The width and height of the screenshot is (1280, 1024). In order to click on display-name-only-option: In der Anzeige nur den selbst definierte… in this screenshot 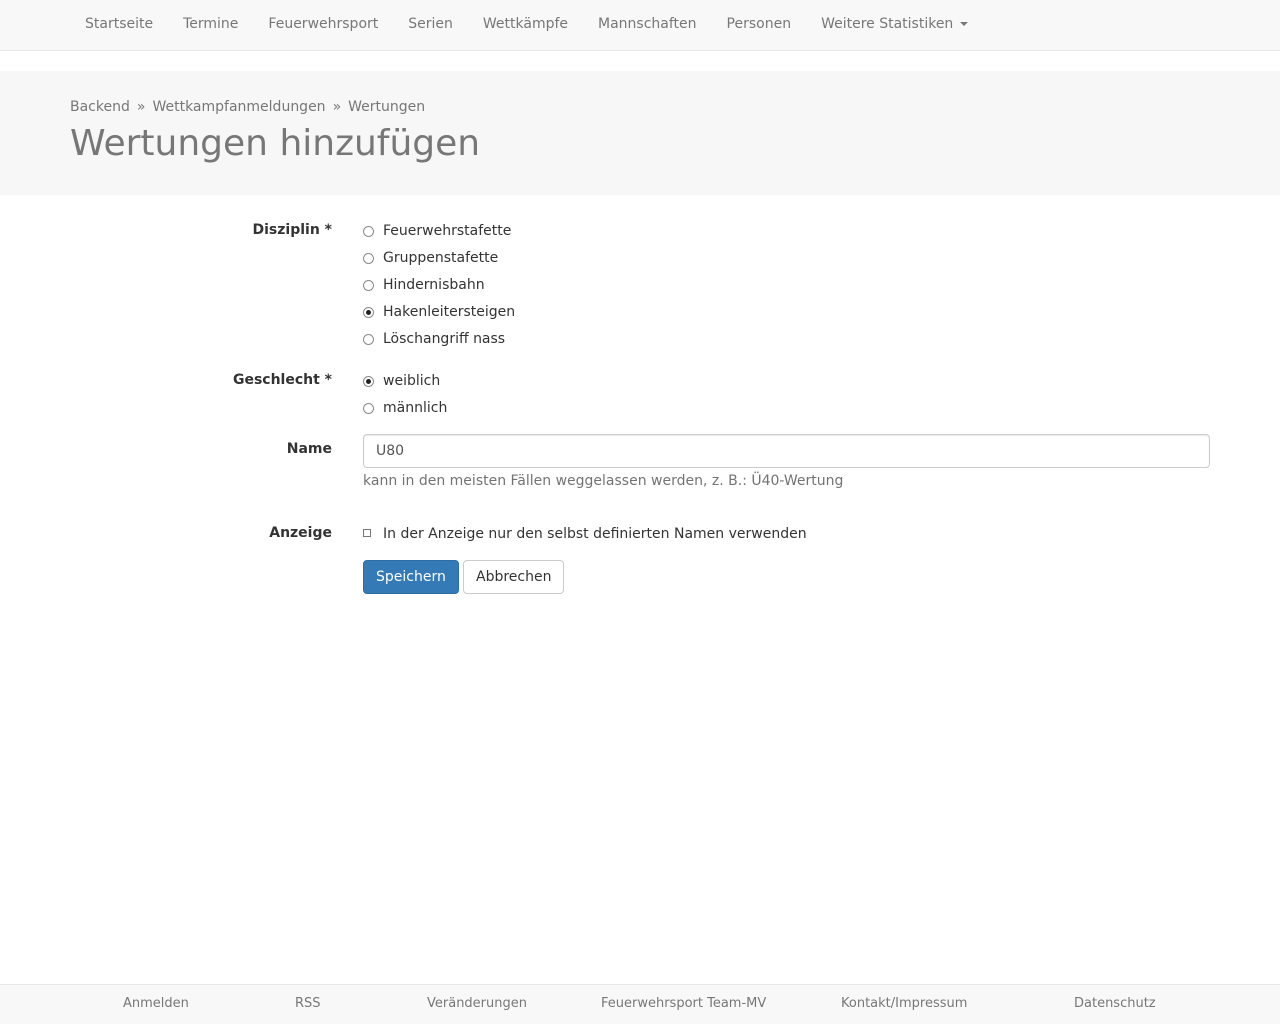, I will do `click(585, 534)`.